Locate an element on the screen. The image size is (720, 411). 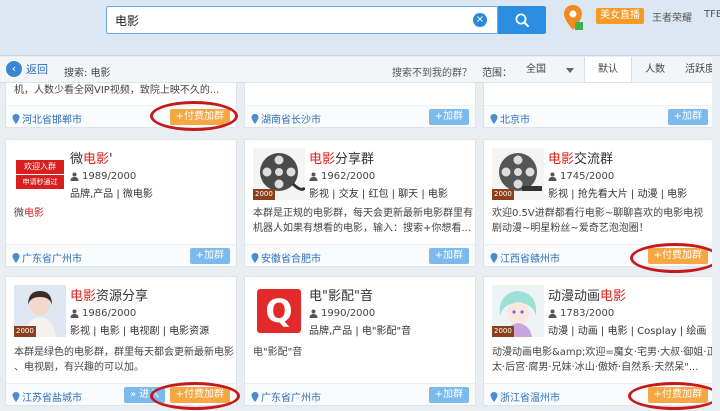
group-card: 湖南省长沙市 +加群 is located at coordinates (360, 105).